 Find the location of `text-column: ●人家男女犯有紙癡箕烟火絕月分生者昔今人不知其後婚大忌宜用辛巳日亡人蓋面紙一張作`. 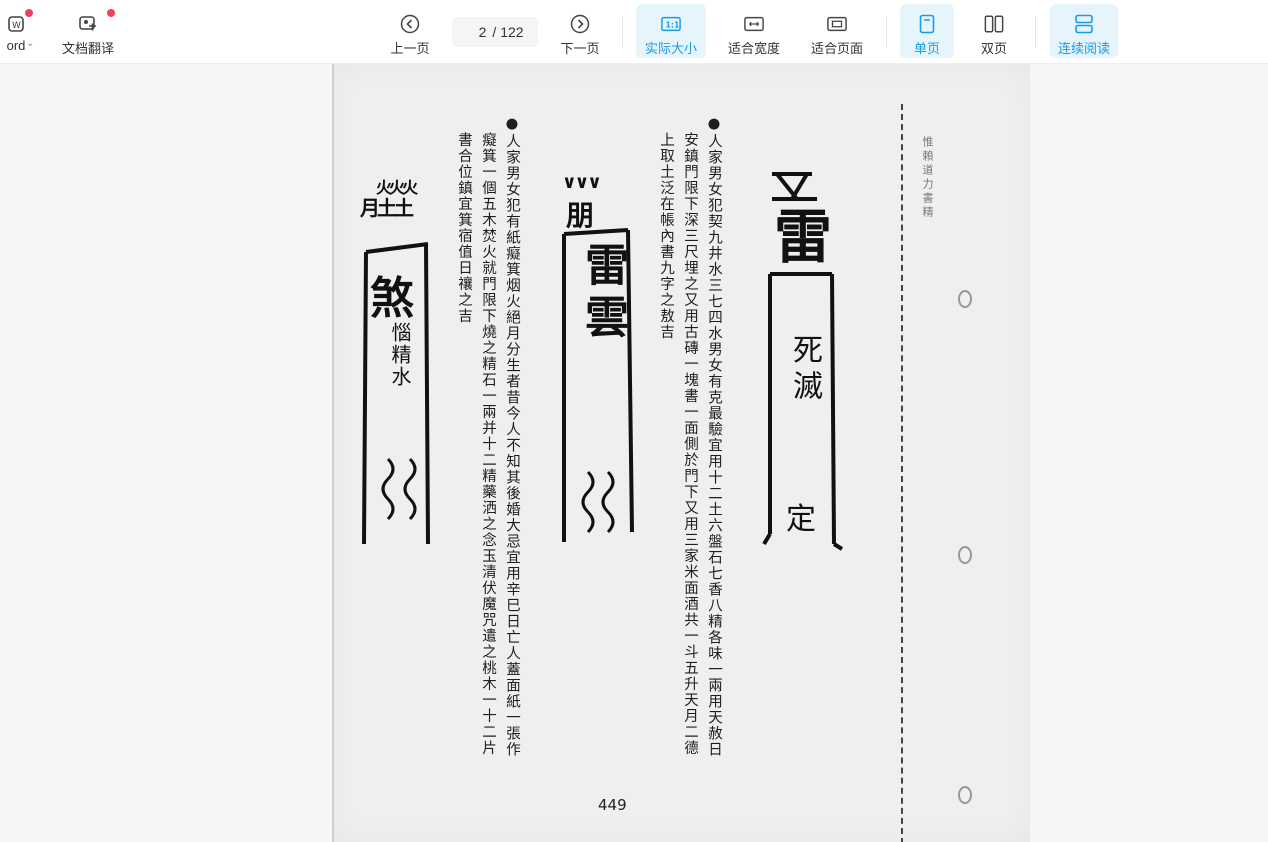

text-column: ●人家男女犯有紙癡箕烟火絕月分生者昔今人不知其後婚大忌宜用辛巳日亡人蓋面紙一張作 is located at coordinates (512, 437).